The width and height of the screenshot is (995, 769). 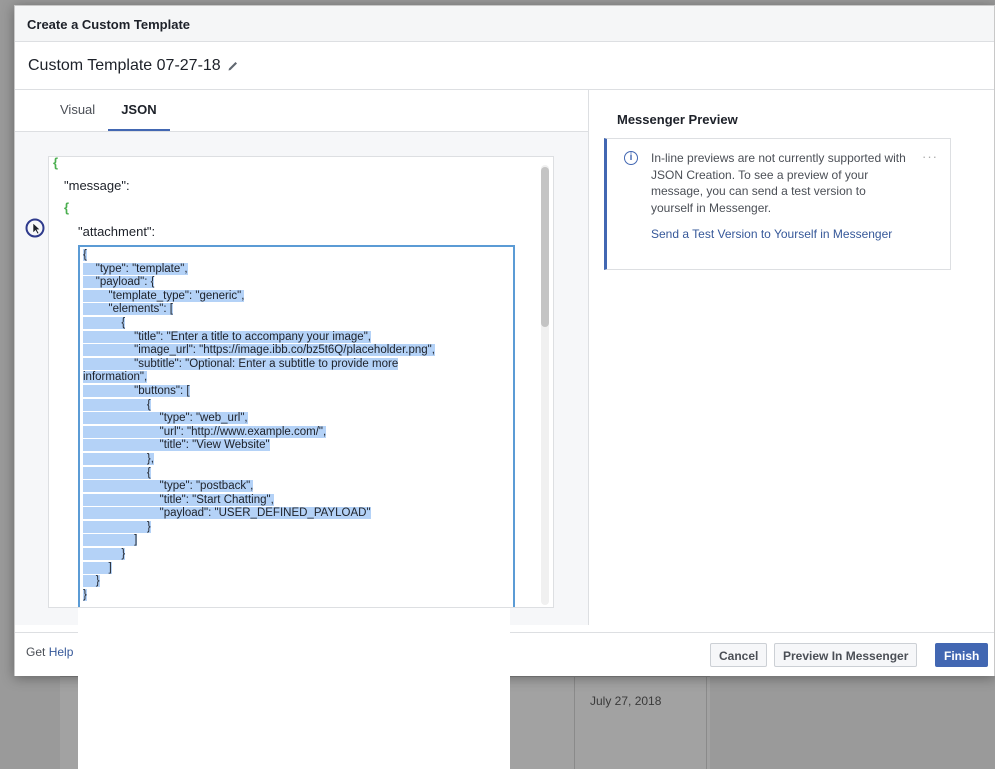 I want to click on cursor-icon, so click(x=35, y=228).